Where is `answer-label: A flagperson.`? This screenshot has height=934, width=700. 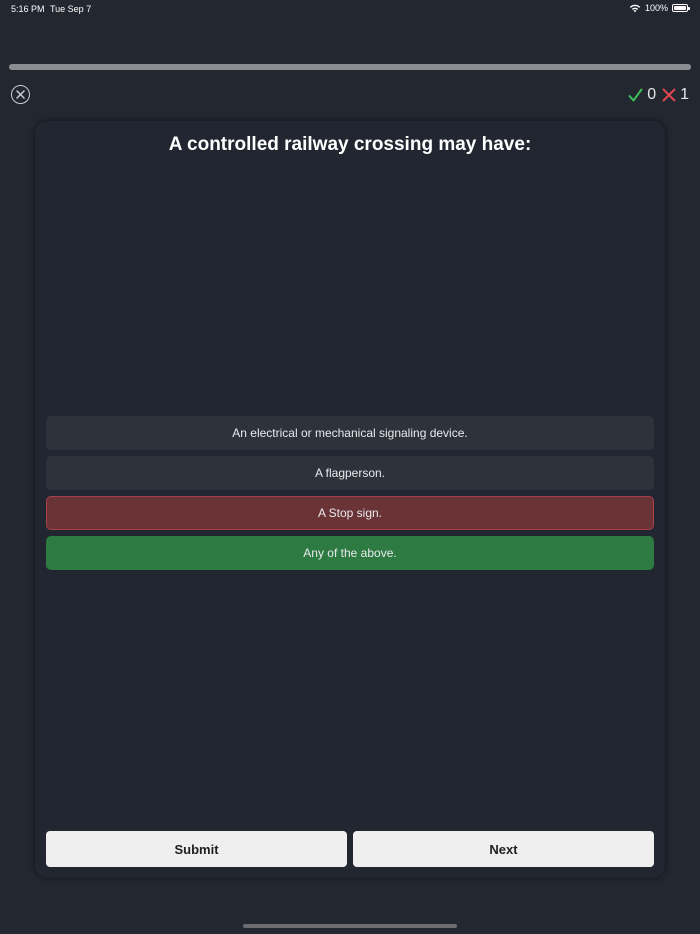 answer-label: A flagperson. is located at coordinates (350, 473).